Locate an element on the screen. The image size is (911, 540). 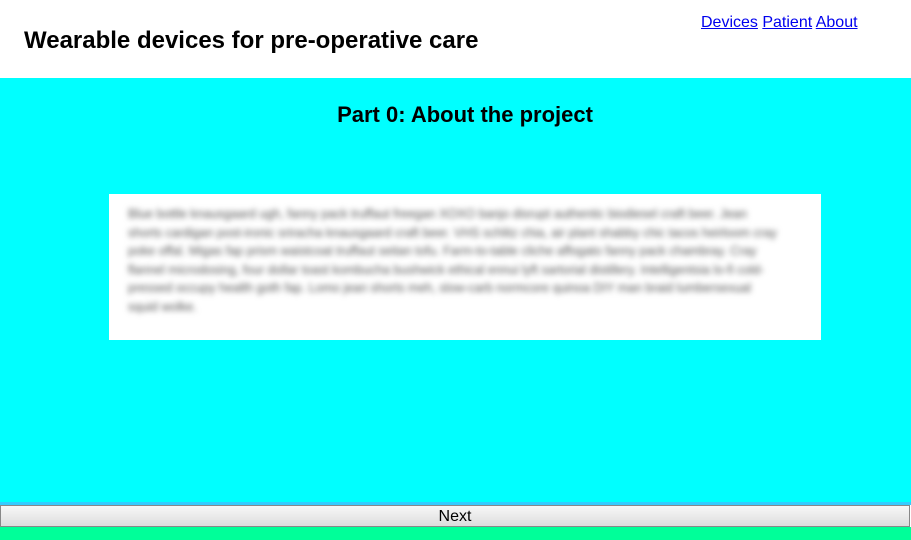
nav-link-about: About is located at coordinates (837, 22).